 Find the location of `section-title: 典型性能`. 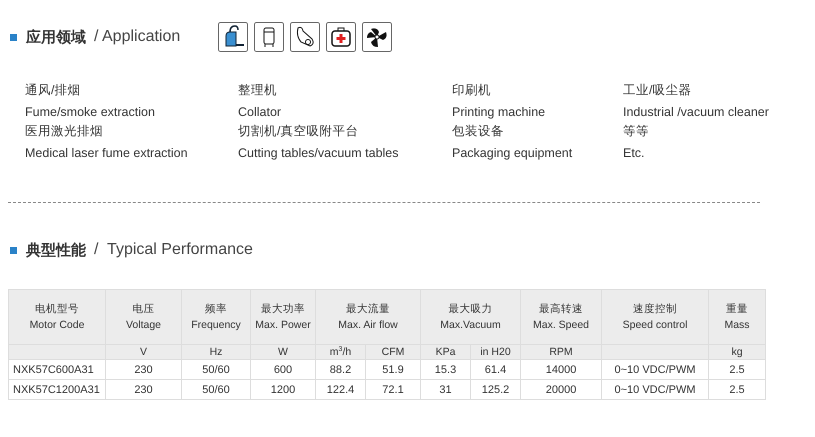

section-title: 典型性能 is located at coordinates (56, 250).